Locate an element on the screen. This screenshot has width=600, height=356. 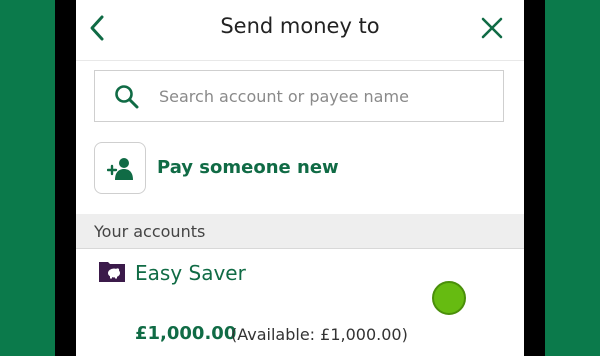
page-title: Send money to is located at coordinates (300, 26).